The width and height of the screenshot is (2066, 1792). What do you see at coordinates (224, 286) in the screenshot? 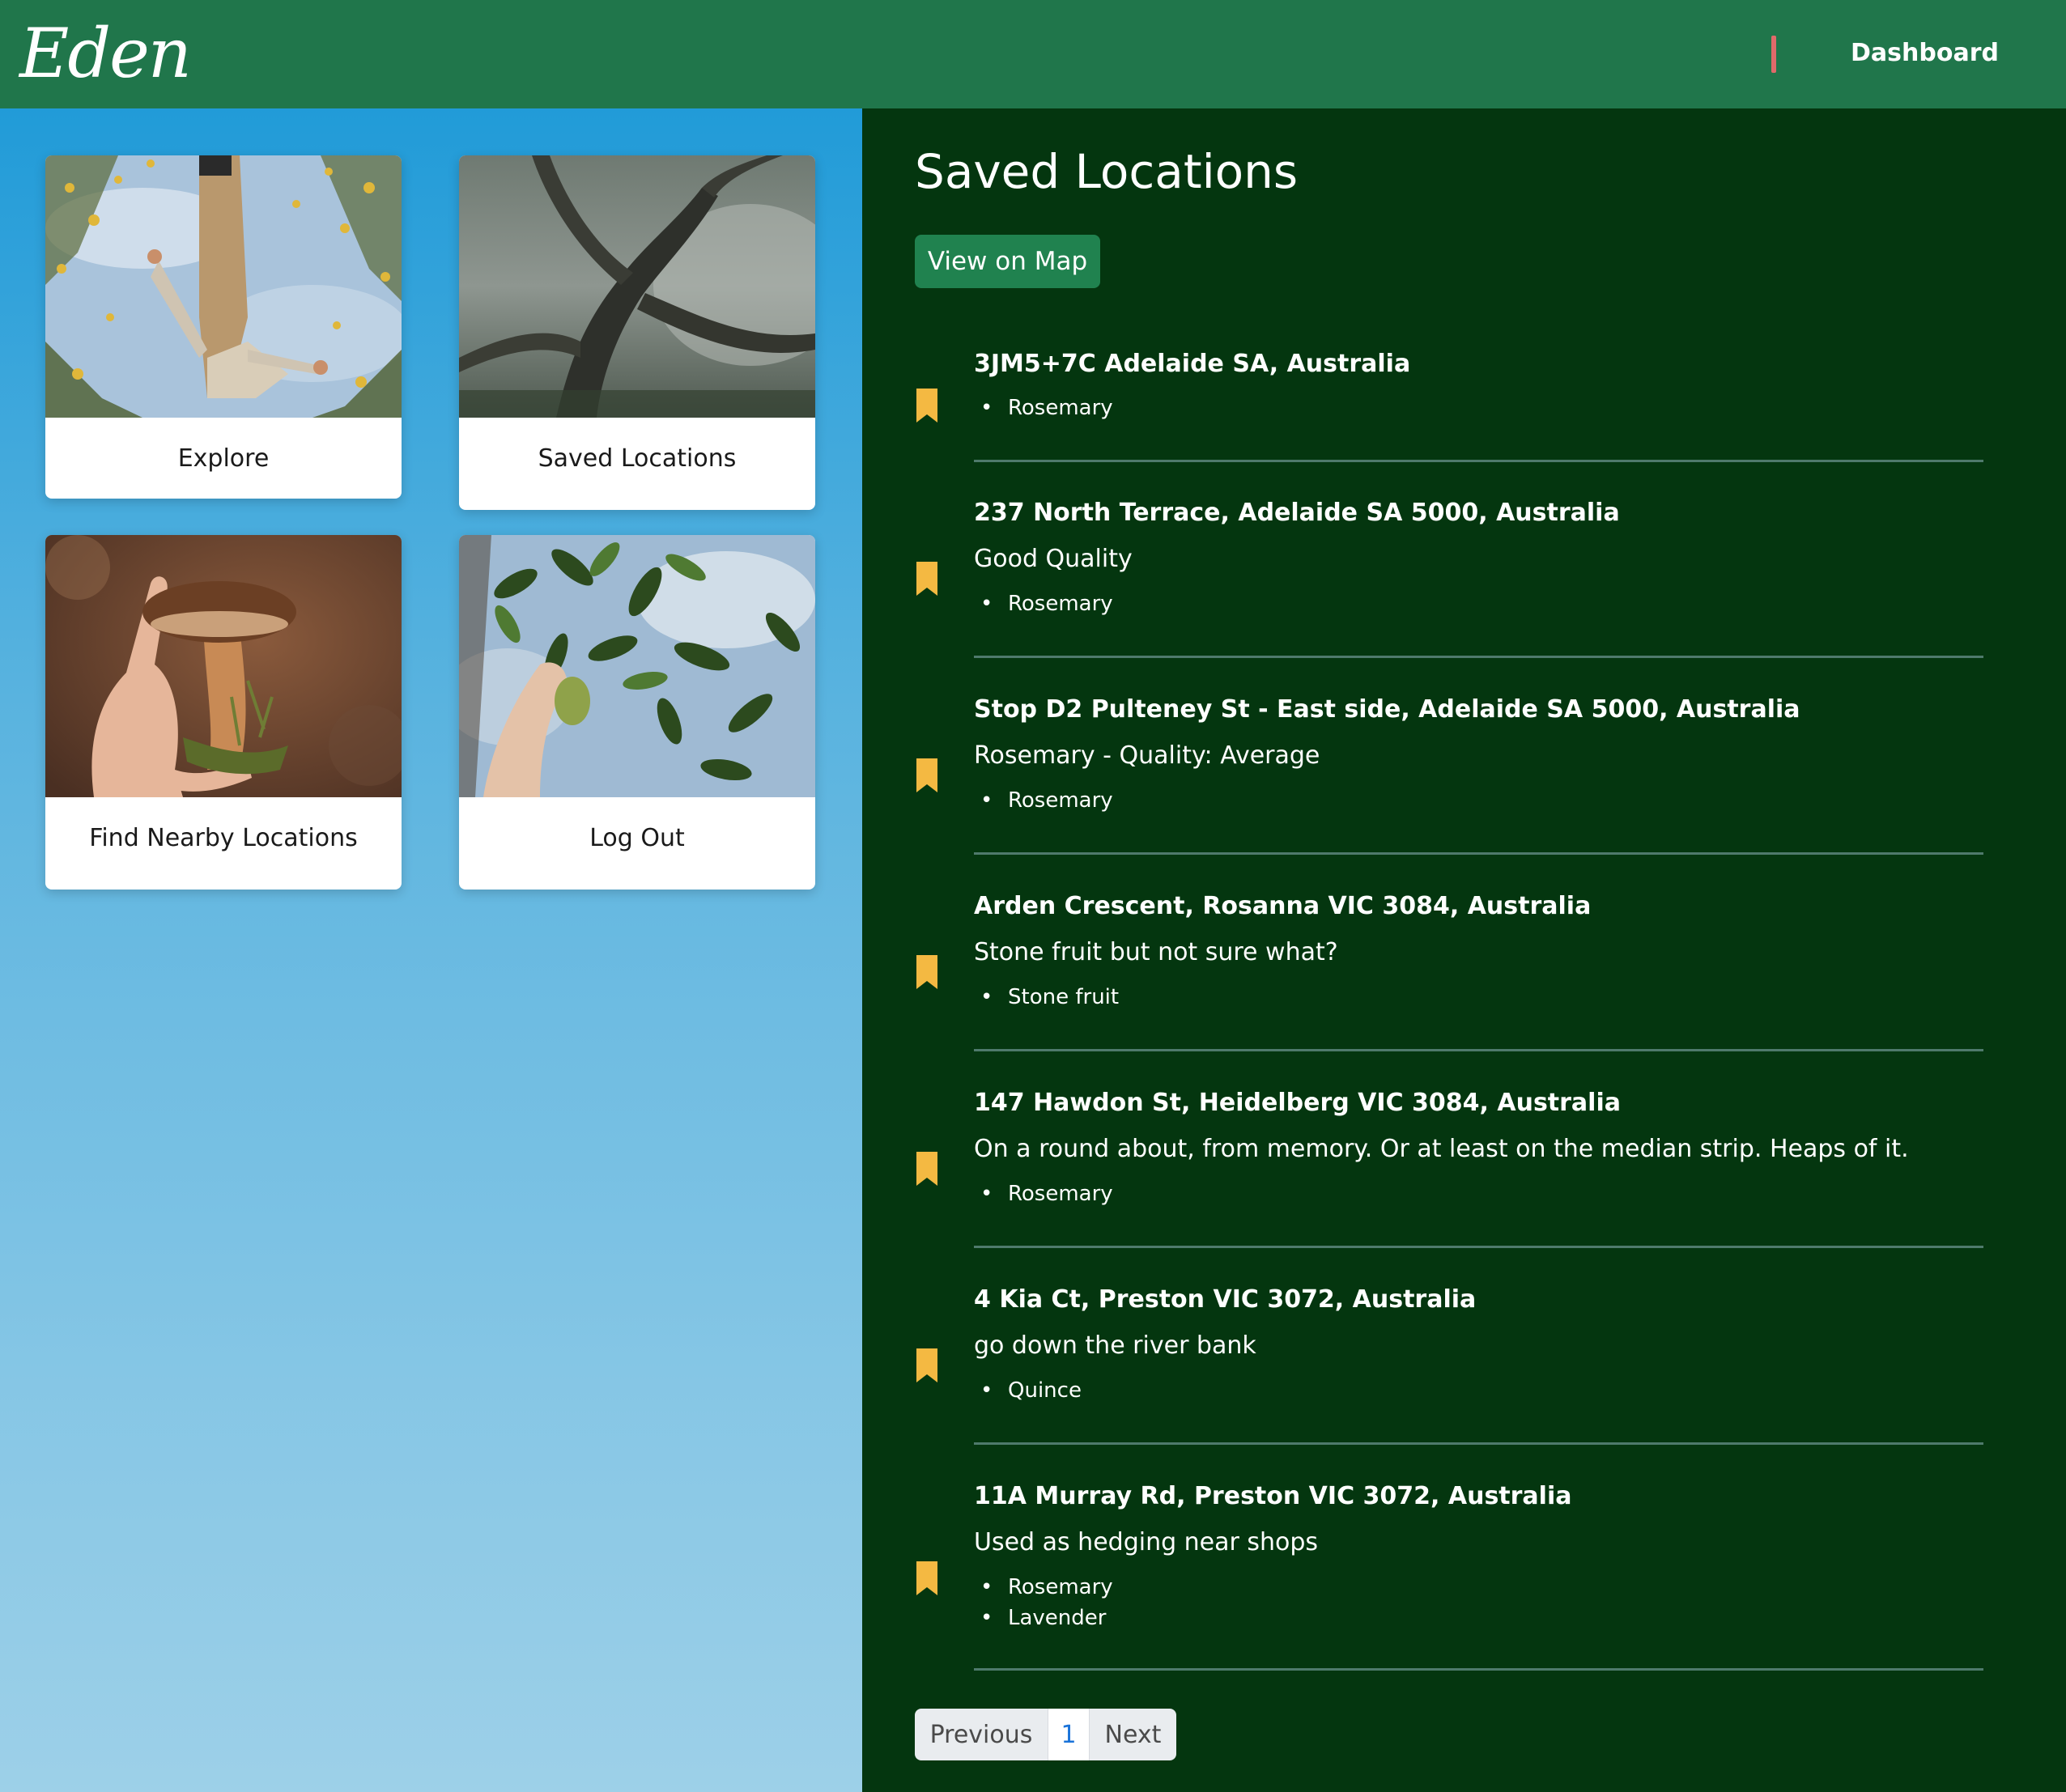
I see `explore-photo` at bounding box center [224, 286].